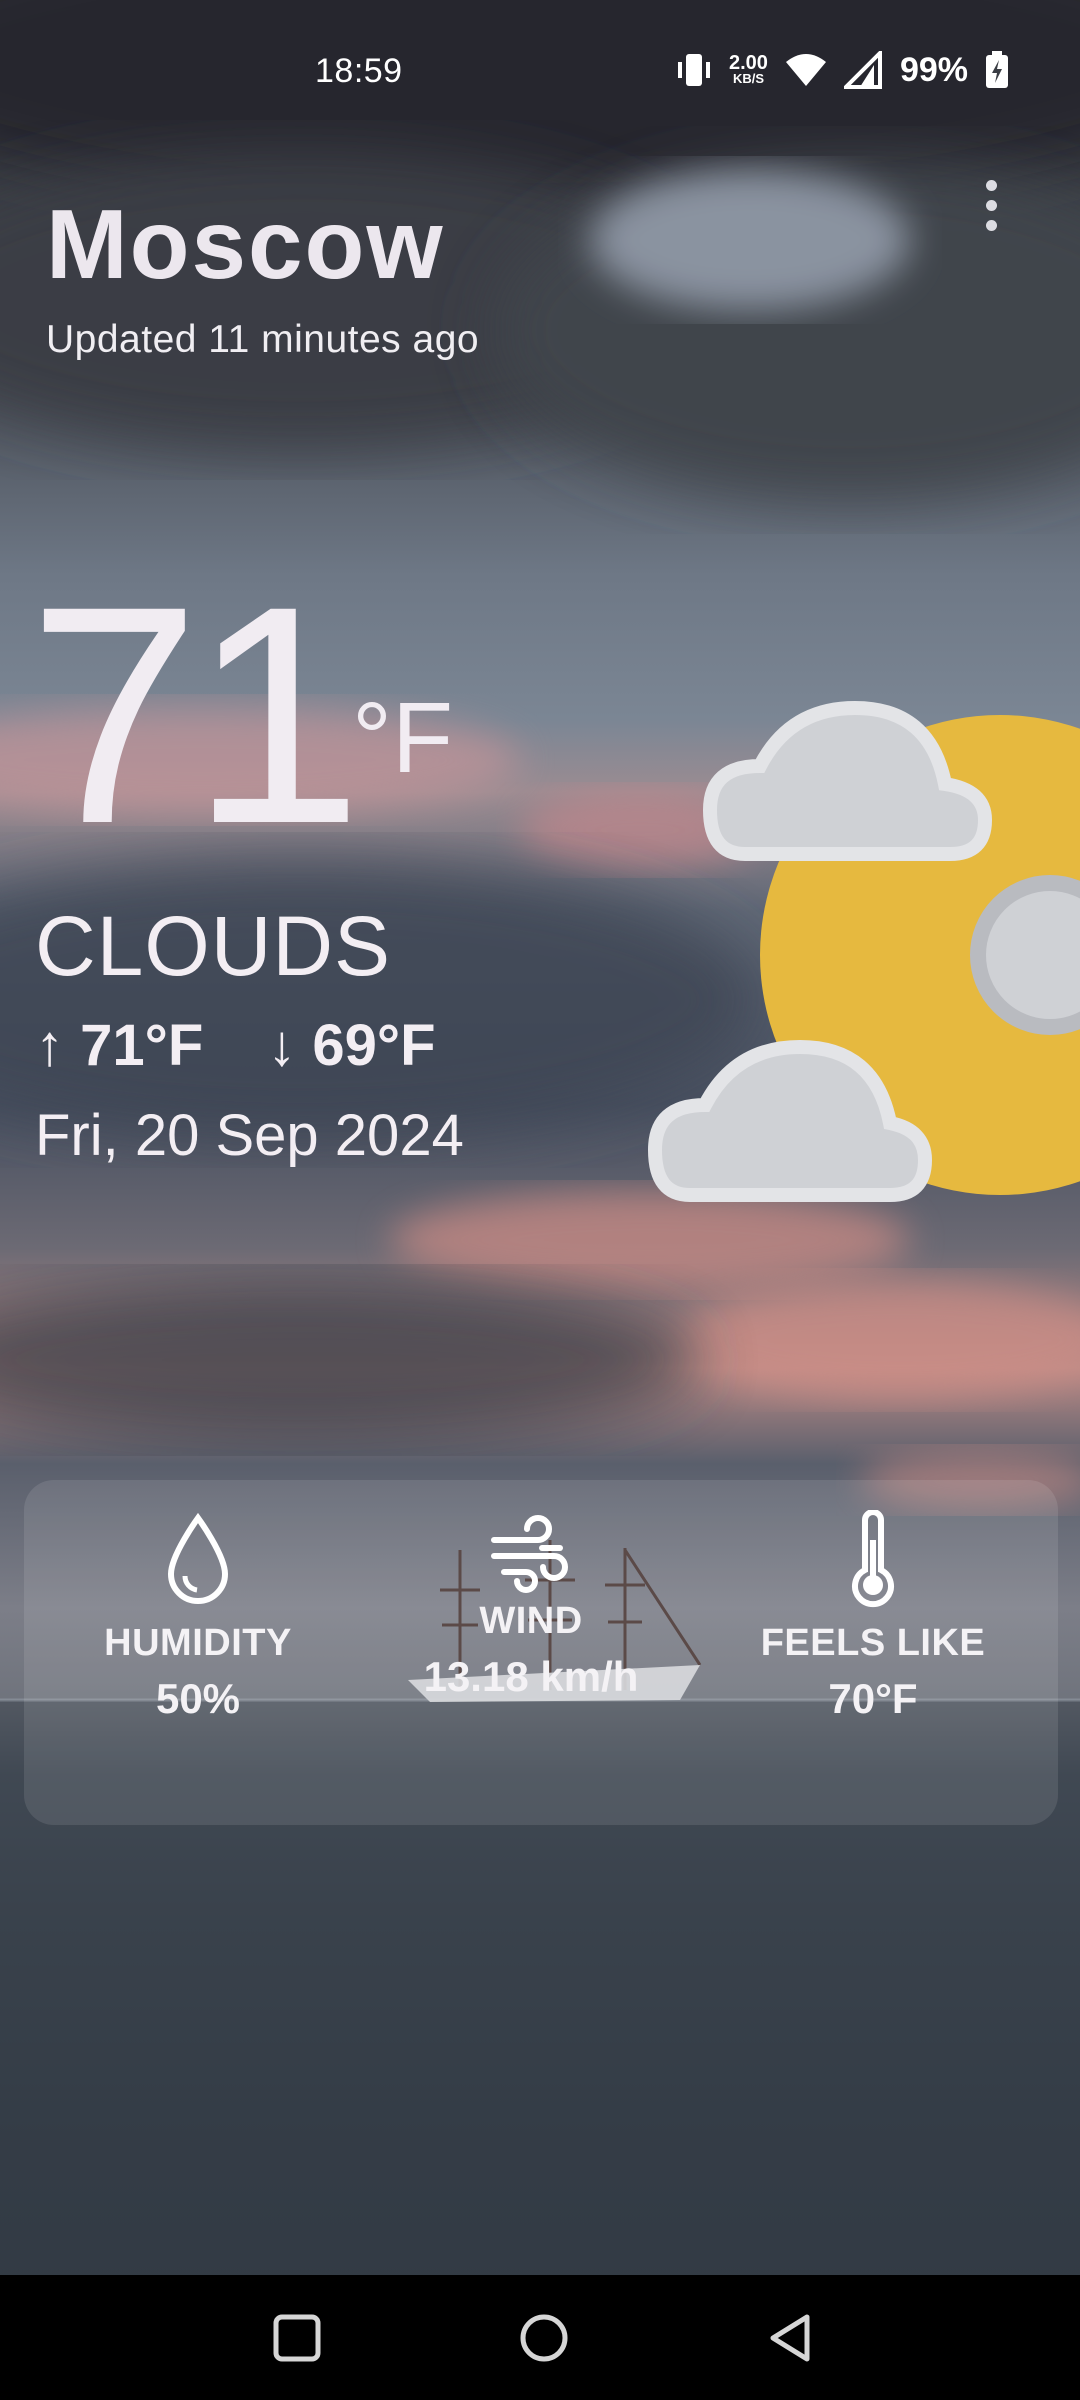  I want to click on network-speed: 2.00 KB/S, so click(748, 69).